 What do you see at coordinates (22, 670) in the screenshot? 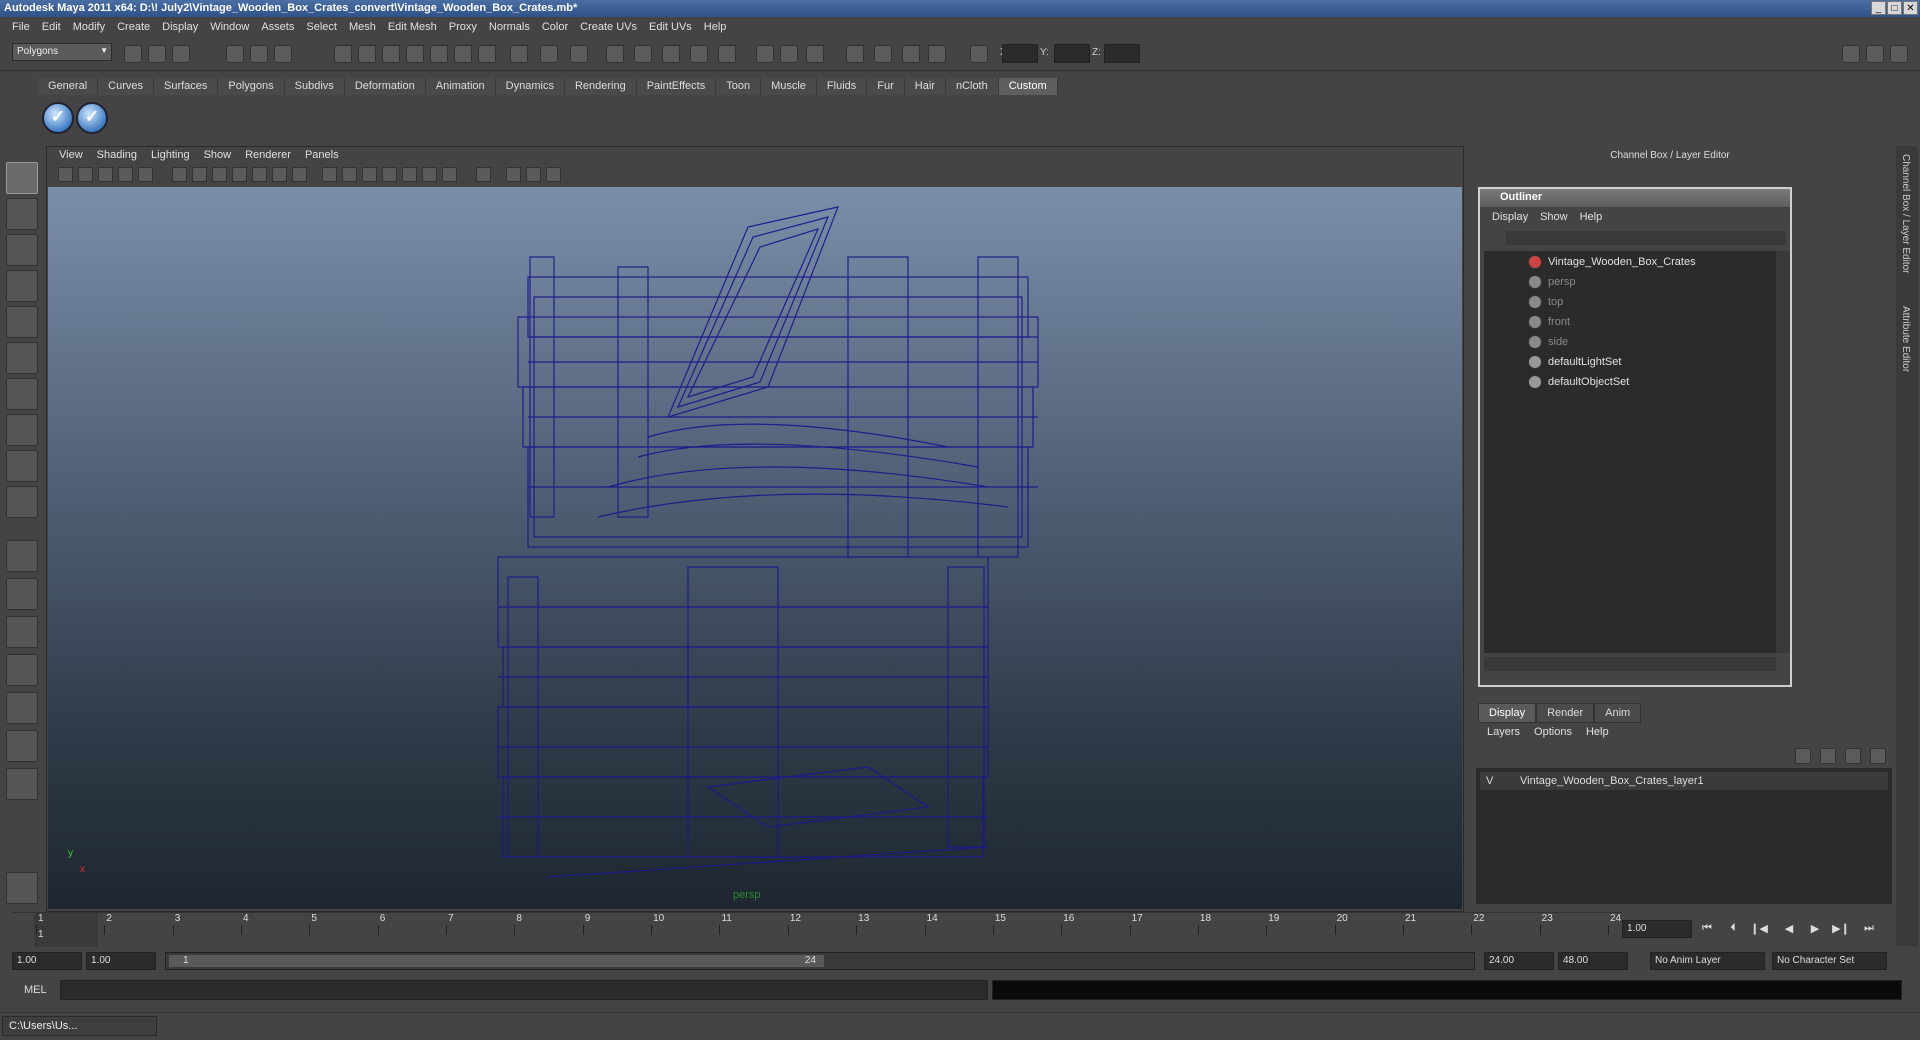
I see `graph-persp-layout-icon` at bounding box center [22, 670].